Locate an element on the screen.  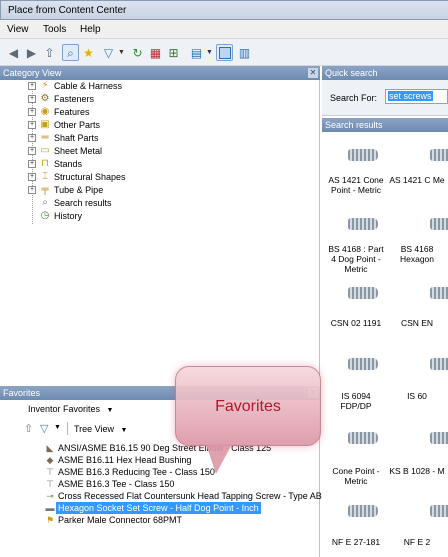
tree-view-toggle: Tree View ▼ is located at coordinates (100, 429).